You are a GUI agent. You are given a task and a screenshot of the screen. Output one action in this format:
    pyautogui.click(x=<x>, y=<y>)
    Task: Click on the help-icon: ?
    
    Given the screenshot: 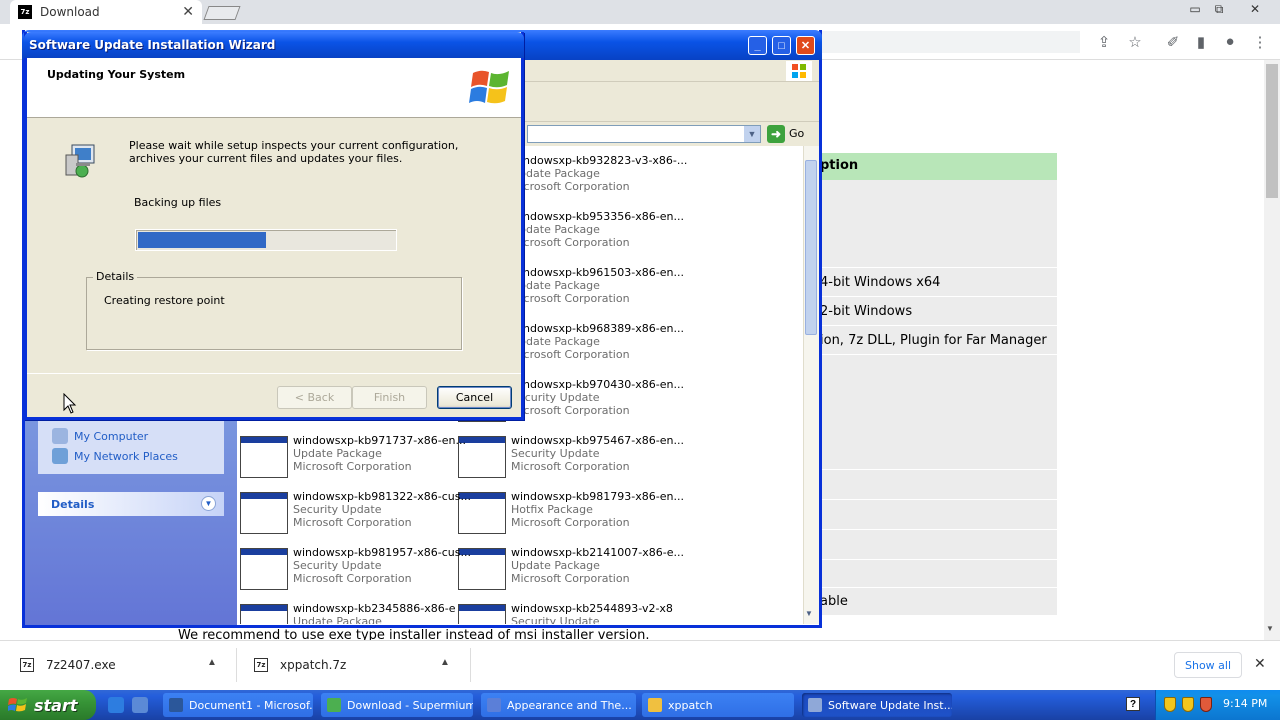 What is the action you would take?
    pyautogui.click(x=1133, y=704)
    